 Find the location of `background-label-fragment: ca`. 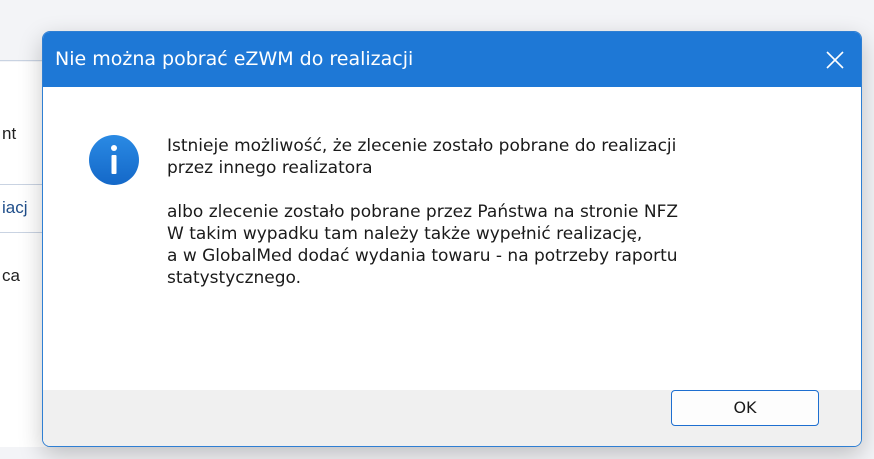

background-label-fragment: ca is located at coordinates (11, 275).